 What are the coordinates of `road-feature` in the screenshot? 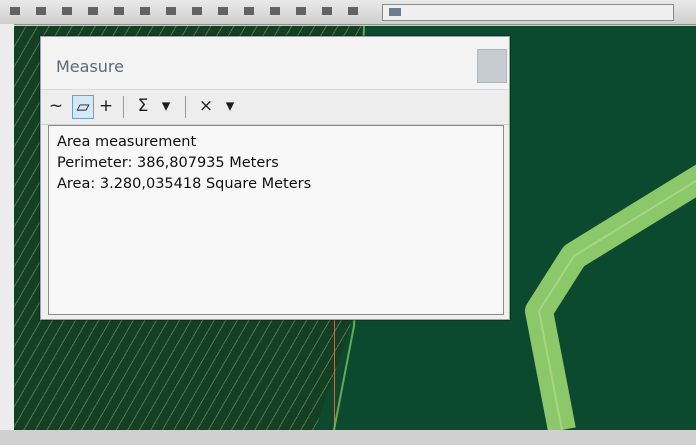 It's located at (610, 297).